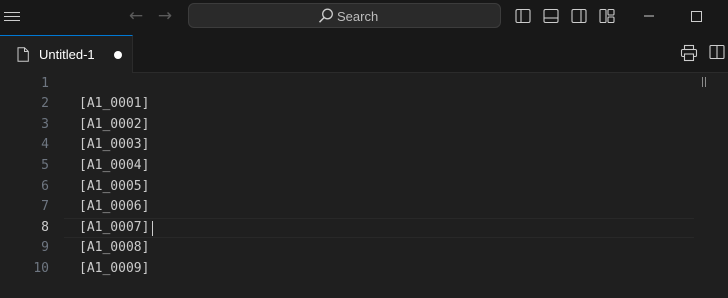 This screenshot has height=298, width=728. Describe the element at coordinates (579, 16) in the screenshot. I see `toggle-secondary-sidebar-icon` at that location.